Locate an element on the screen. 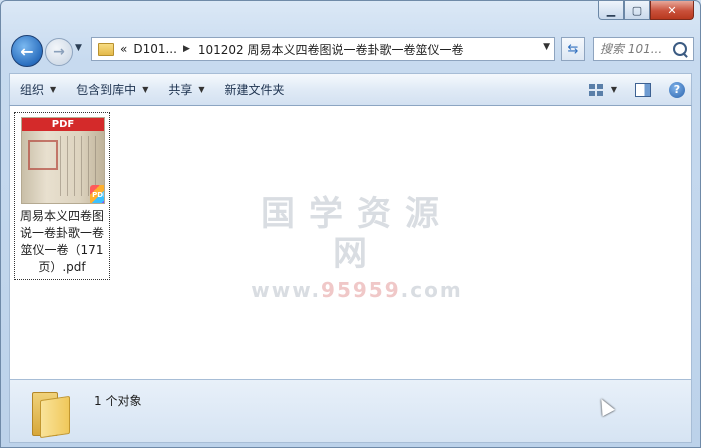 The width and height of the screenshot is (701, 448). forward-button: → is located at coordinates (59, 52).